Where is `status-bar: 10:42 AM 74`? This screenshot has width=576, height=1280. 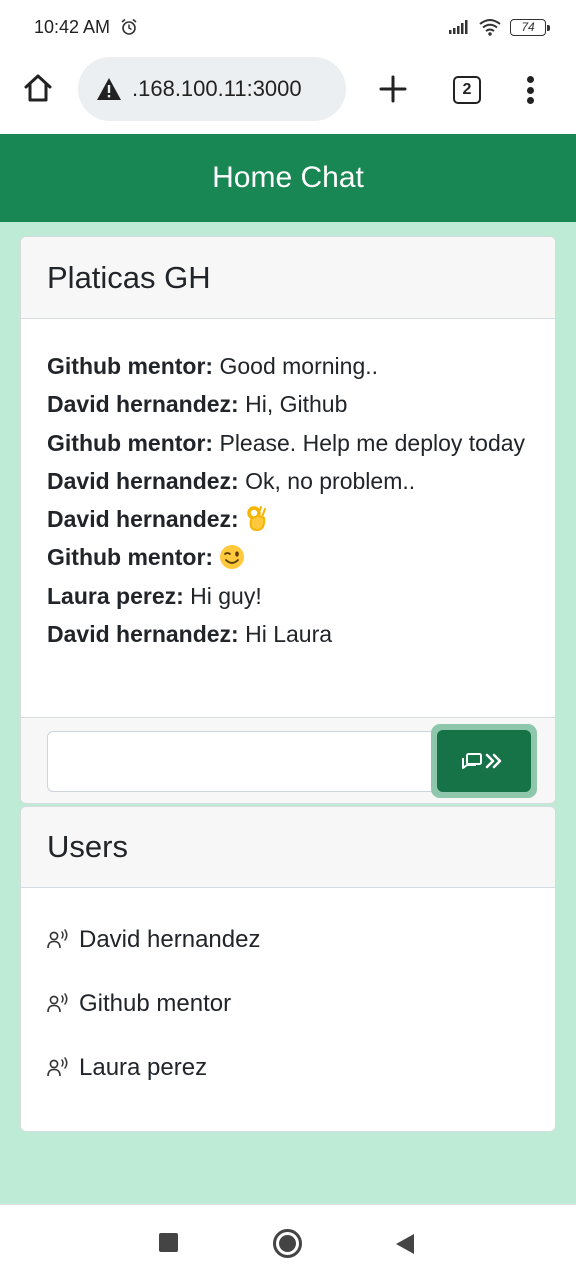 status-bar: 10:42 AM 74 is located at coordinates (288, 27).